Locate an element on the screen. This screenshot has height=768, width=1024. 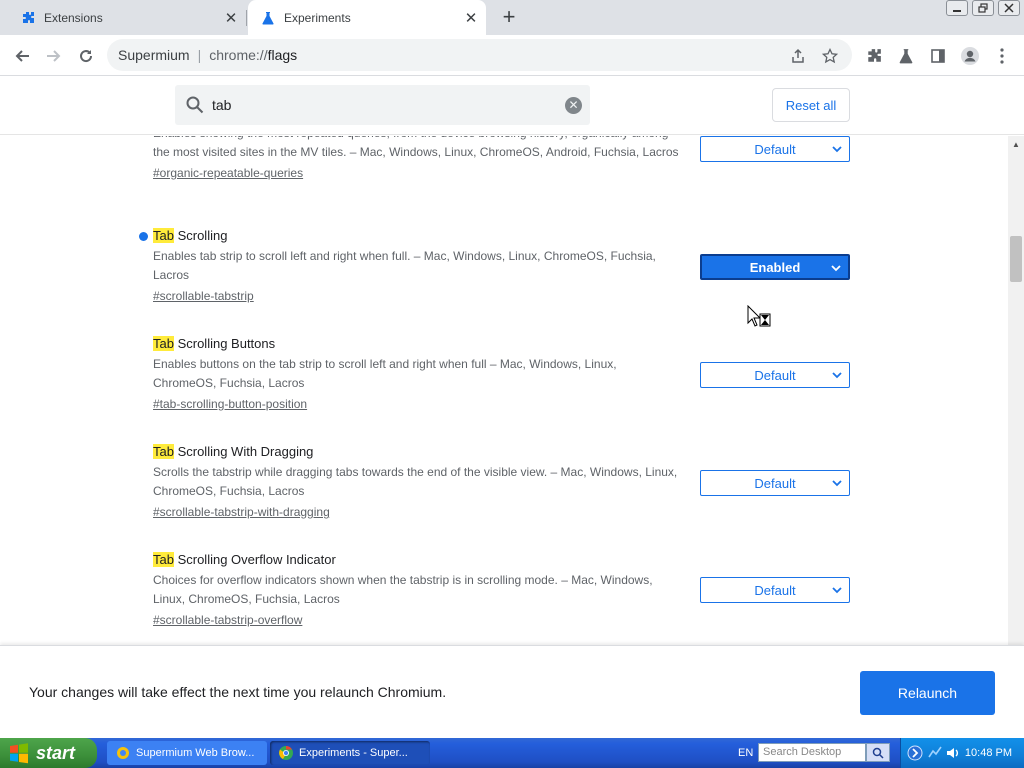
busy-cursor-icon is located at coordinates (759, 316).